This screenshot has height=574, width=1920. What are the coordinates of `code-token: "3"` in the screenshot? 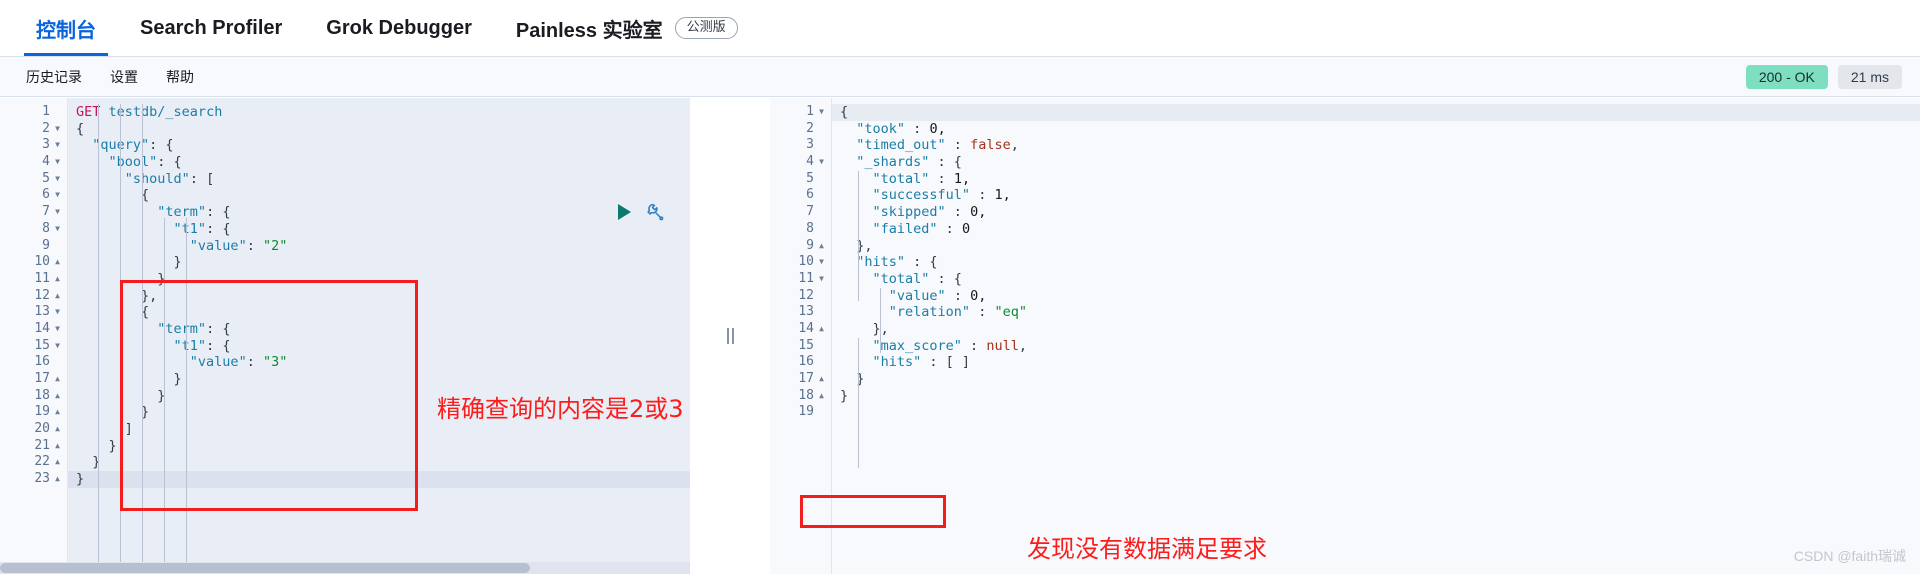 It's located at (275, 362).